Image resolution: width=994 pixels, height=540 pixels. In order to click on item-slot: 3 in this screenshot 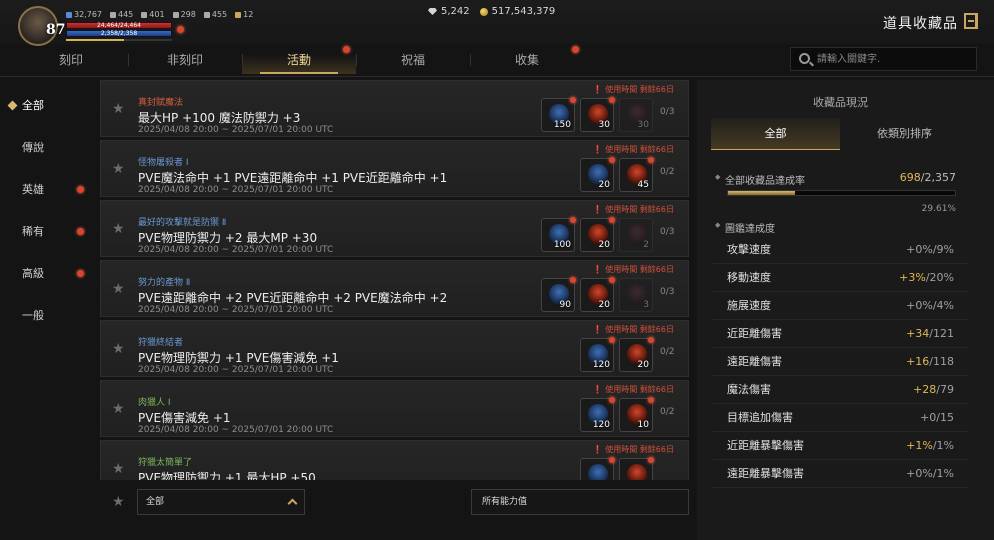, I will do `click(636, 295)`.